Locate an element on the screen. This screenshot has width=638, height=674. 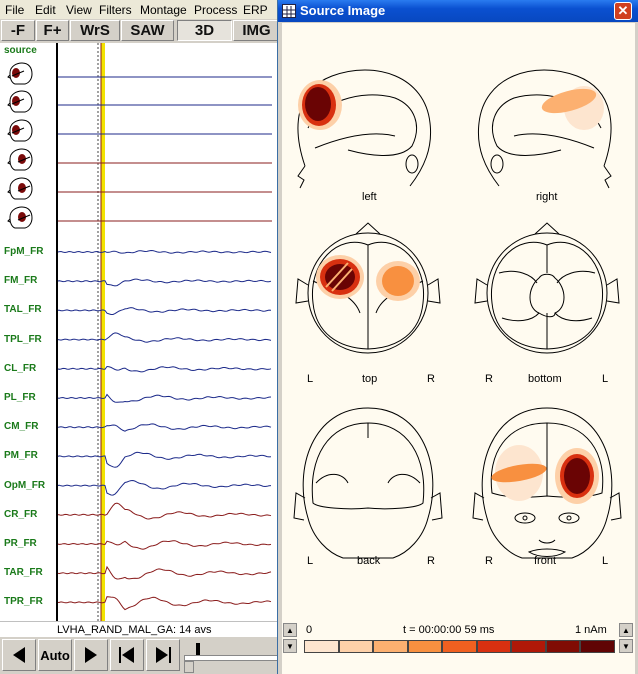
right-nose is located at coordinates (607, 177).